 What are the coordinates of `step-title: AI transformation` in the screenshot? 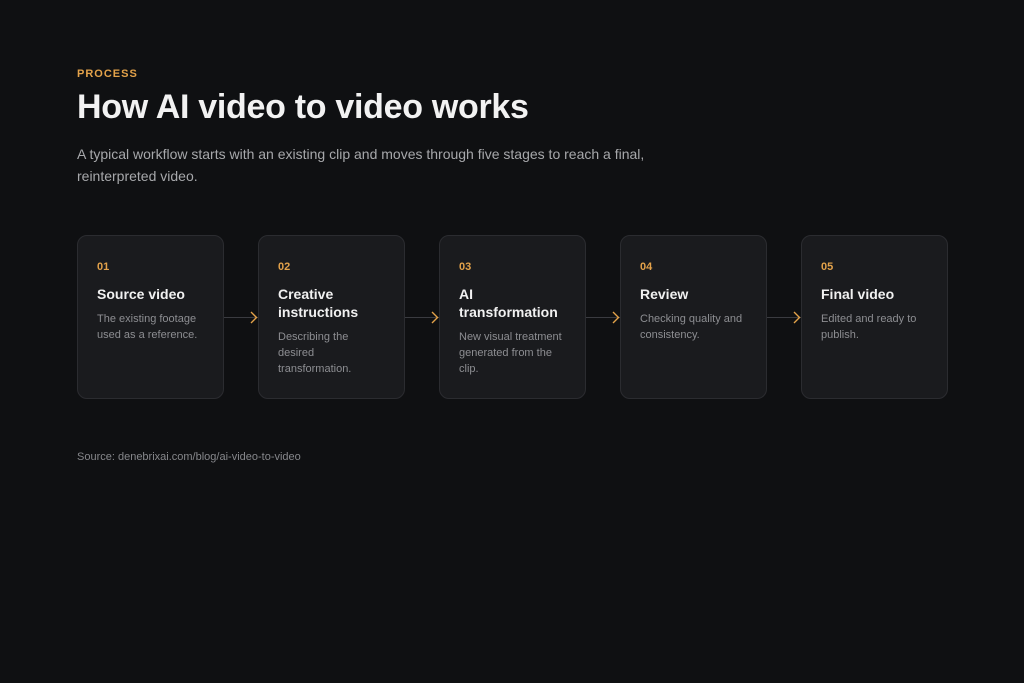 It's located at (508, 303).